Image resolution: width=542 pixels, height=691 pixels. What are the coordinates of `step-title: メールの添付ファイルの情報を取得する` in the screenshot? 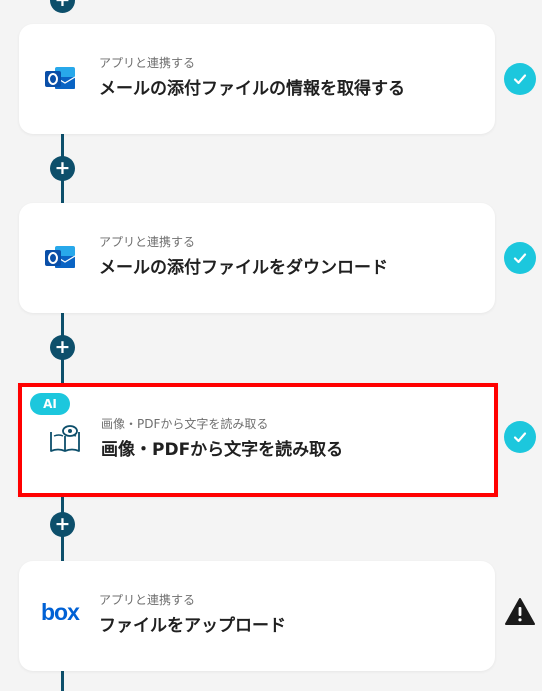 It's located at (252, 89).